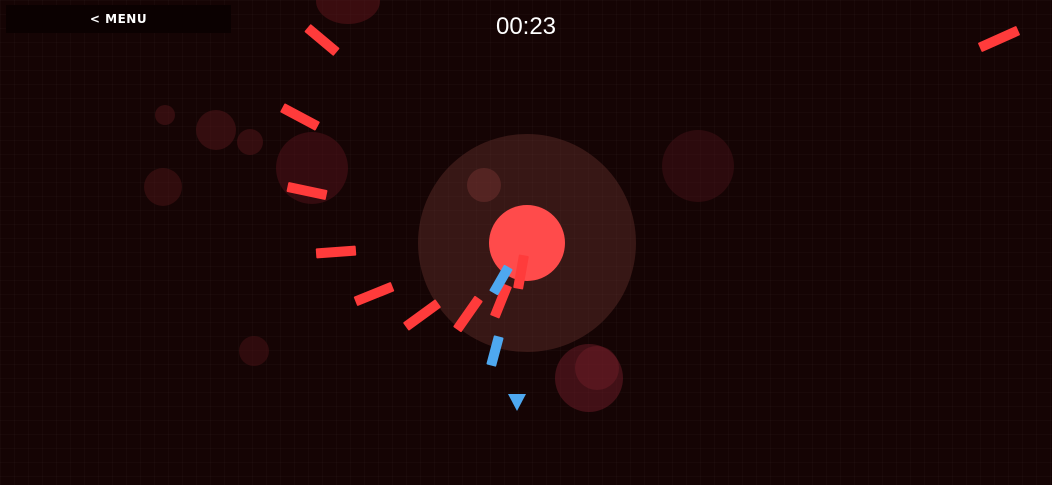 The height and width of the screenshot is (485, 1052). Describe the element at coordinates (118, 19) in the screenshot. I see `menu-button: < MENU` at that location.